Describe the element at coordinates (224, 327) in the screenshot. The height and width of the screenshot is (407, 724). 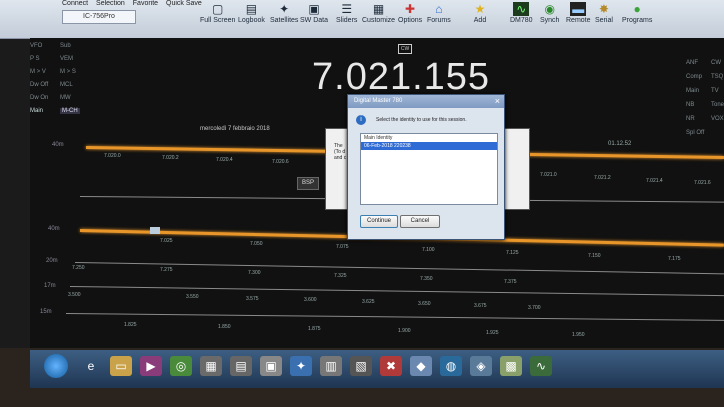
I see `tick-label: 1.850` at that location.